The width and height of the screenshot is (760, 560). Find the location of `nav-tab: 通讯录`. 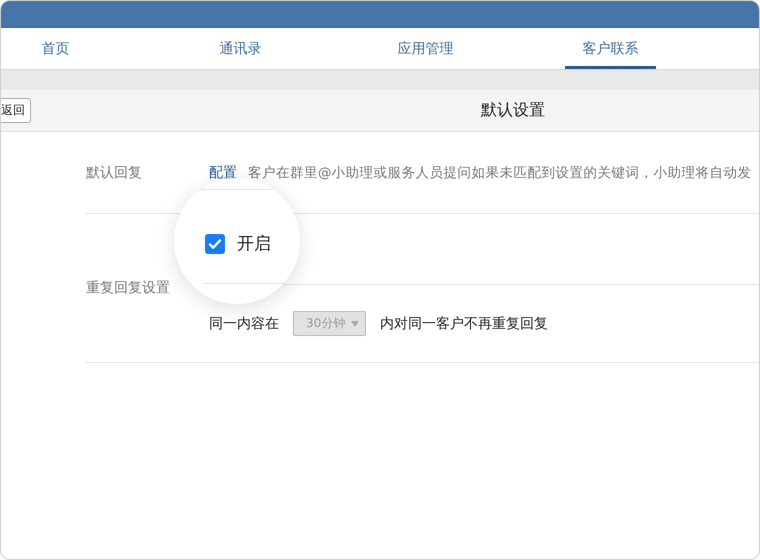

nav-tab: 通讯录 is located at coordinates (240, 48).